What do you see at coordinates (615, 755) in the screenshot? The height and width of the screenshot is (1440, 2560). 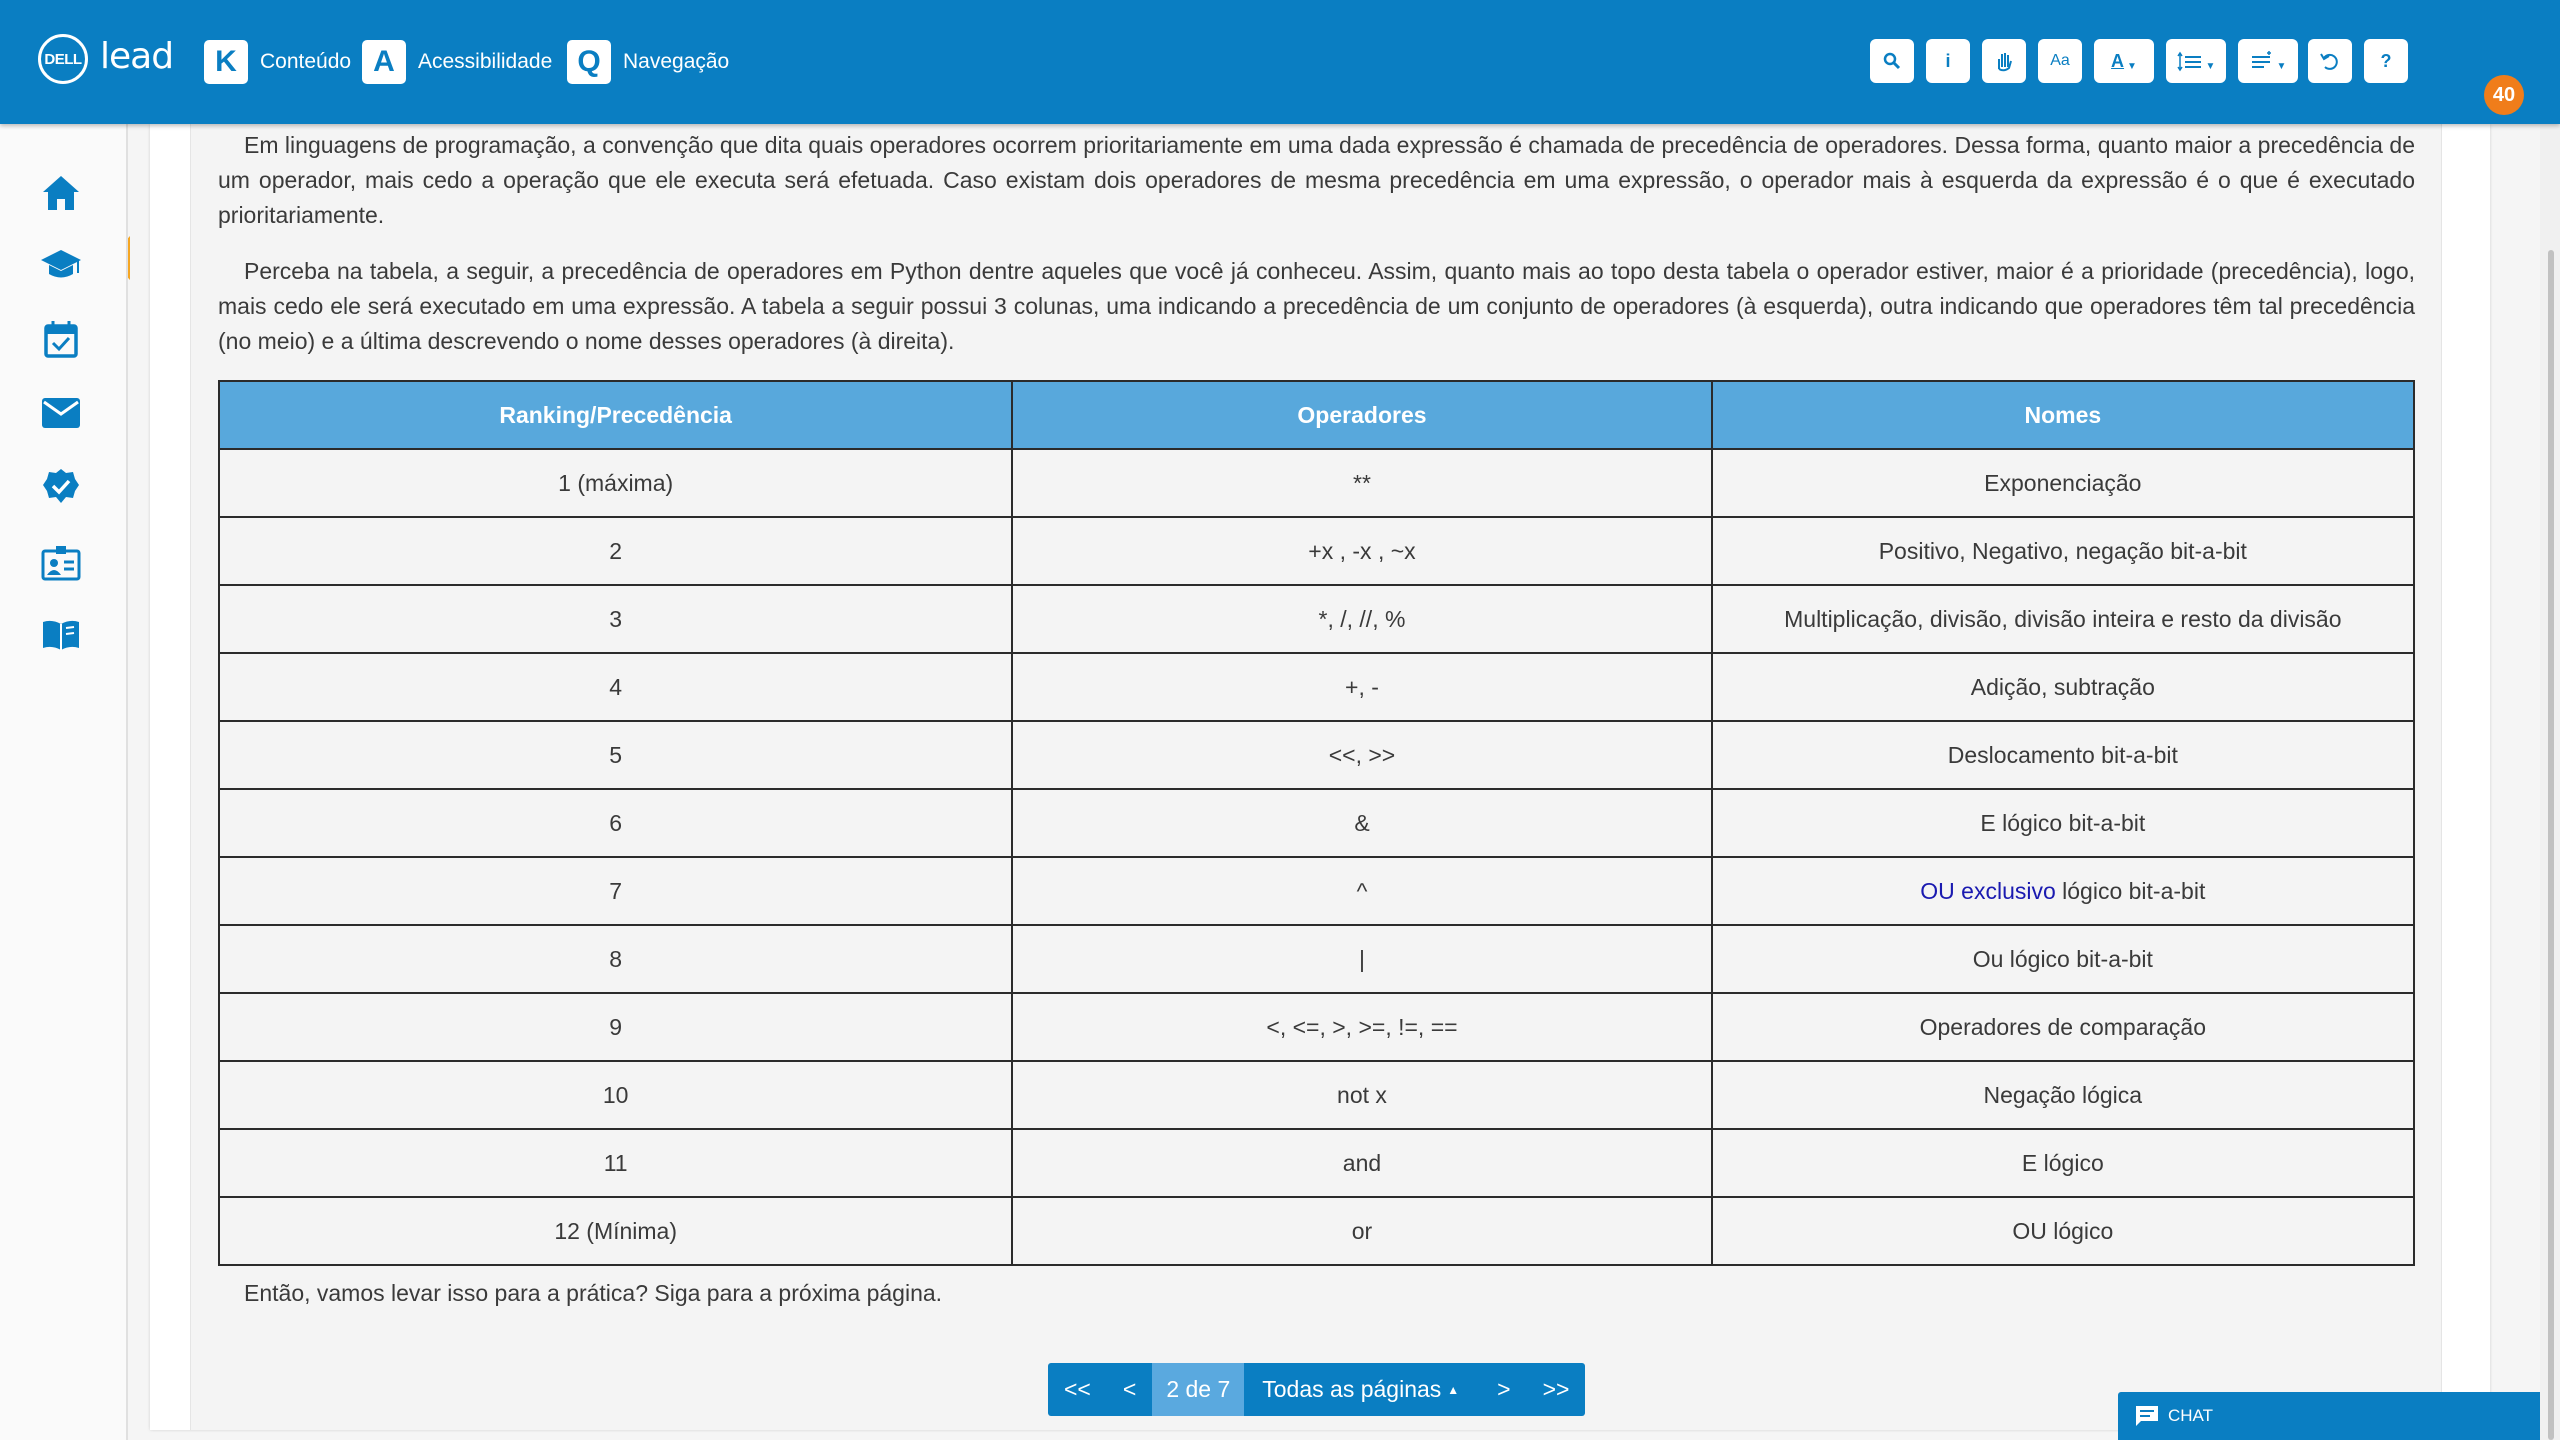 I see `table-cell: 5` at bounding box center [615, 755].